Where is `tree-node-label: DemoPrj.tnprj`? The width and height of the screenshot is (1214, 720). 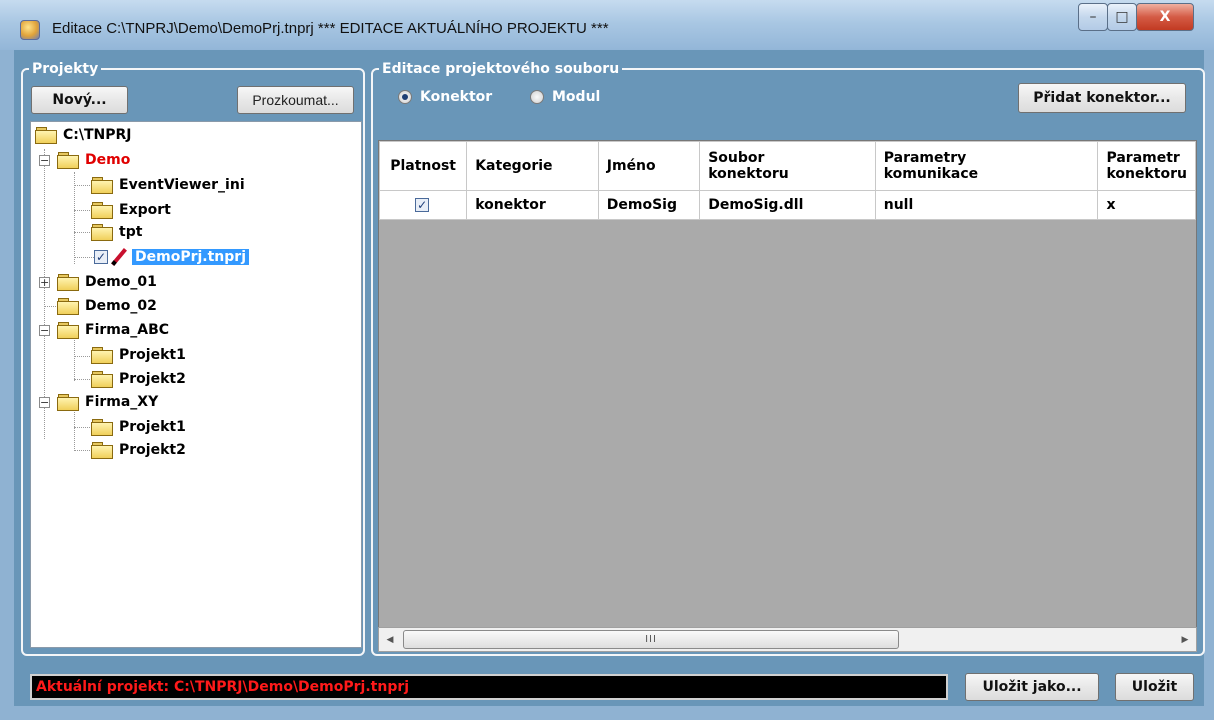
tree-node-label: DemoPrj.tnprj is located at coordinates (190, 257).